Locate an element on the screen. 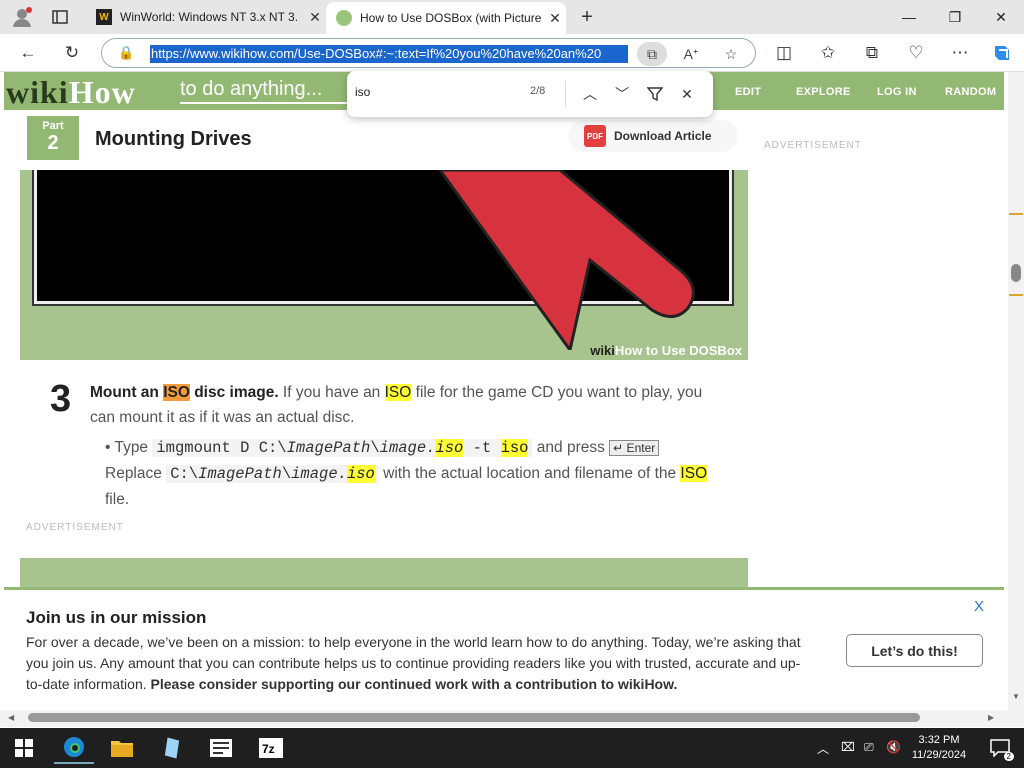 This screenshot has width=1024, height=768. edge-taskbar-icon is located at coordinates (74, 748).